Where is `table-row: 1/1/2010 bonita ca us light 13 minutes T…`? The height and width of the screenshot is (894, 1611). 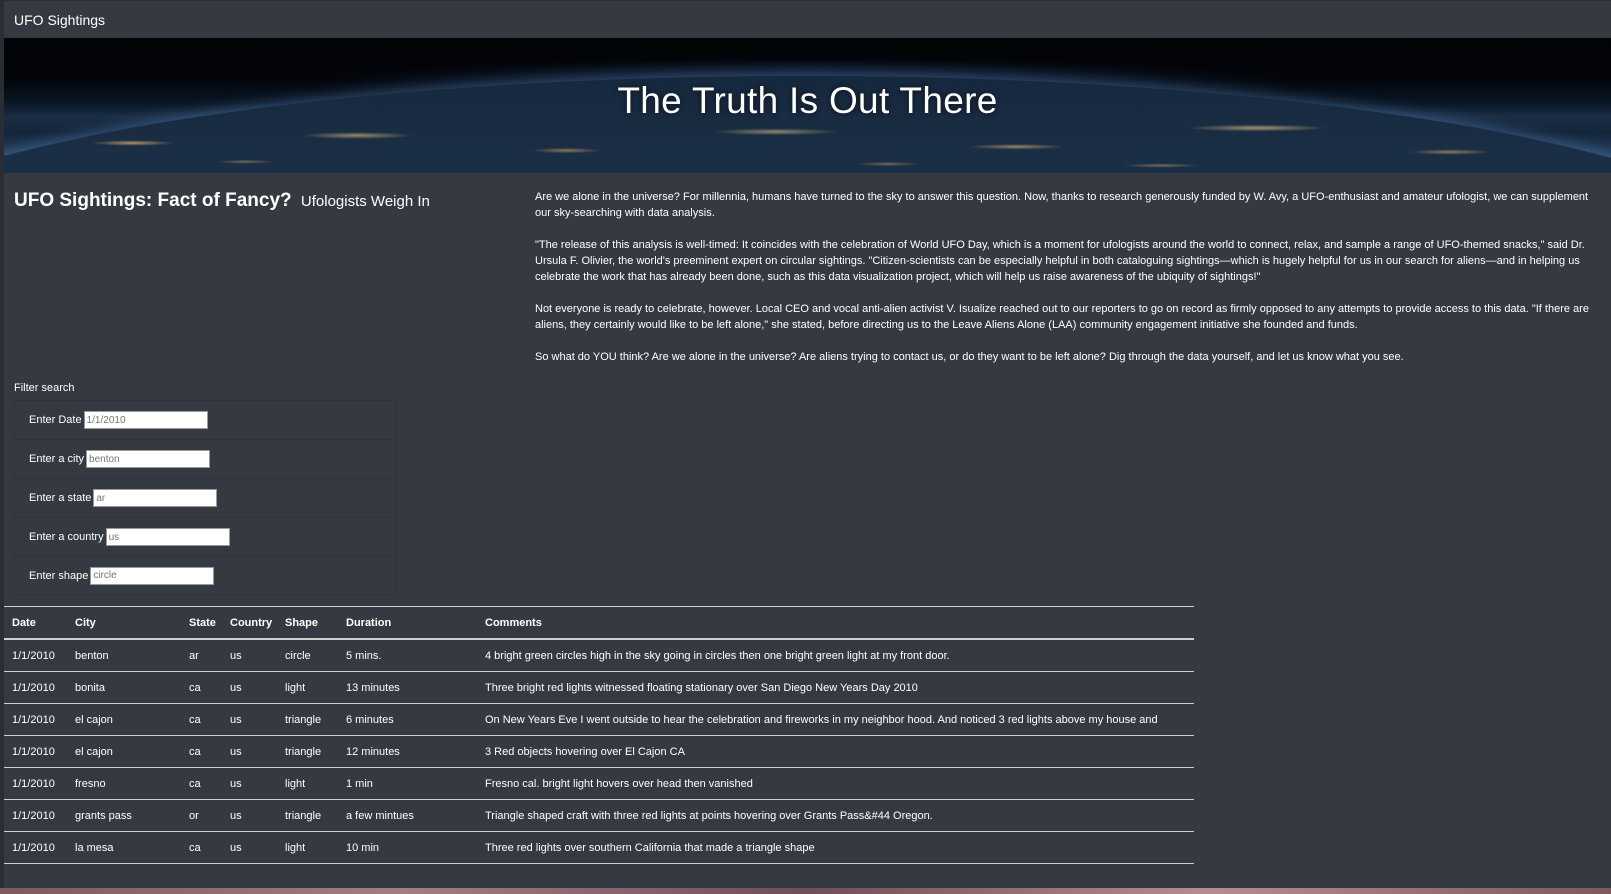 table-row: 1/1/2010 bonita ca us light 13 minutes T… is located at coordinates (599, 687).